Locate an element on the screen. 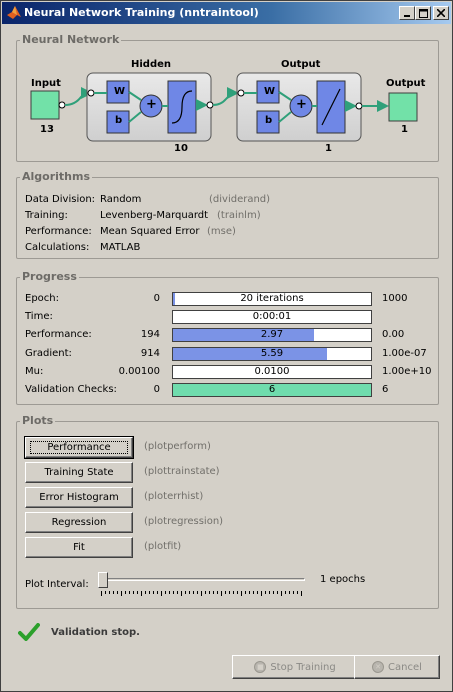 Image resolution: width=453 pixels, height=692 pixels. algorithms-section-title: Algorithms is located at coordinates (56, 176).